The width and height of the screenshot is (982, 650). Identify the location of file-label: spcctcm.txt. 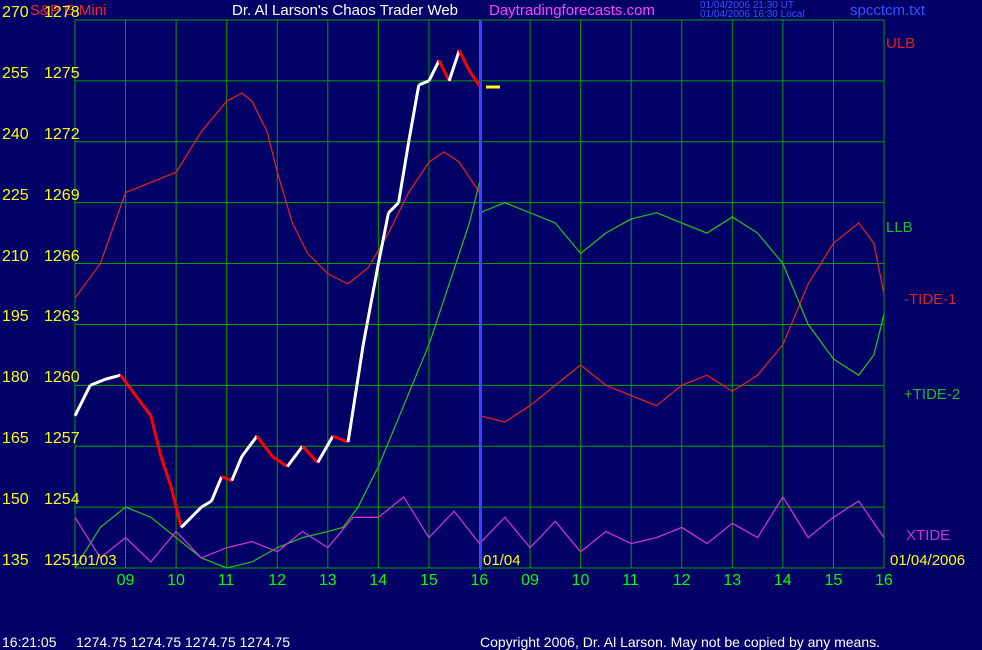
(888, 10).